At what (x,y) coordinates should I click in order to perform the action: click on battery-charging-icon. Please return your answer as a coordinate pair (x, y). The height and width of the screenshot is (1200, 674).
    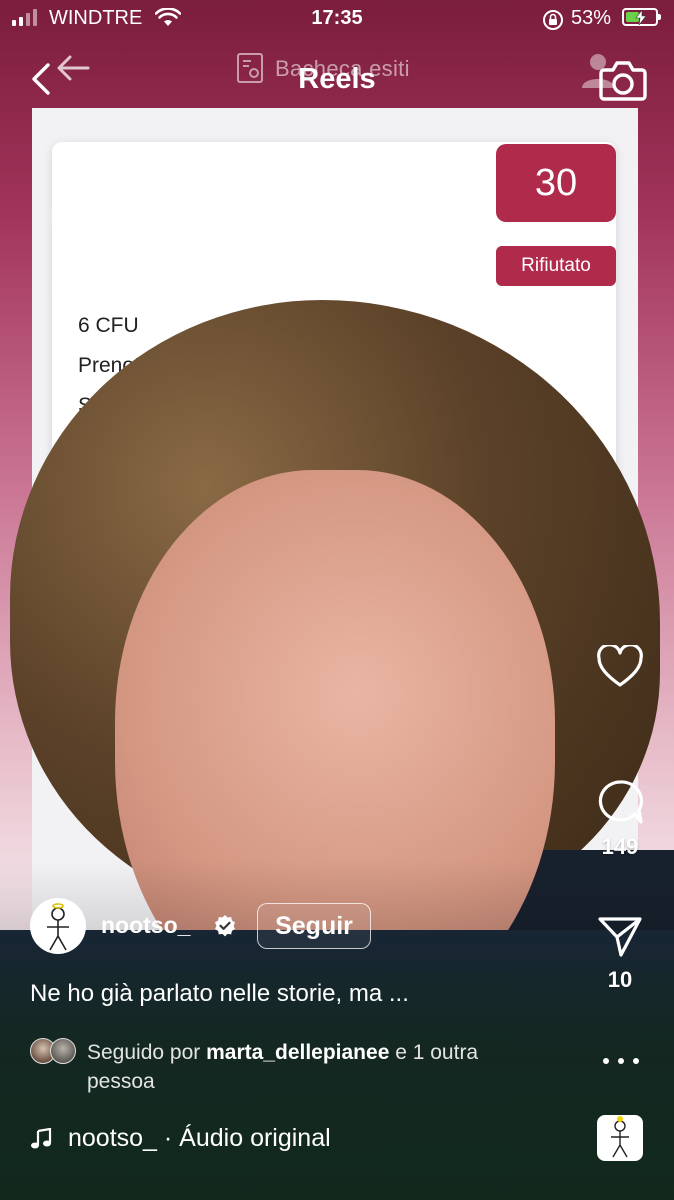
    Looking at the image, I should click on (641, 17).